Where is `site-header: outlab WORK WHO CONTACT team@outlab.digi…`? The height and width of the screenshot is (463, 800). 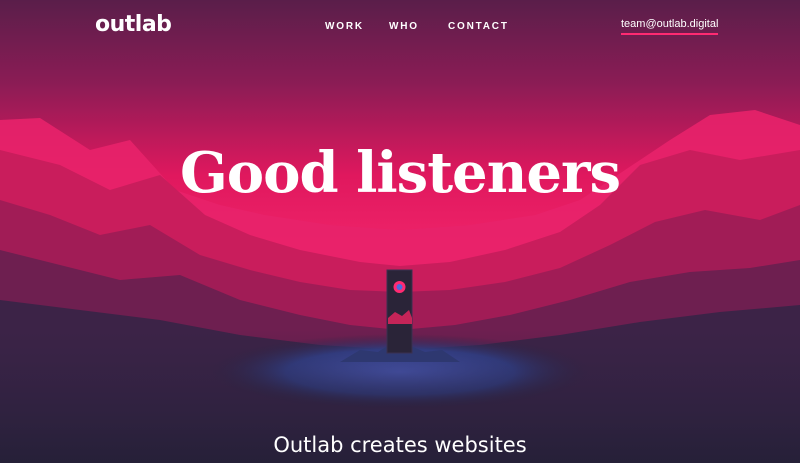 site-header: outlab WORK WHO CONTACT team@outlab.digi… is located at coordinates (400, 26).